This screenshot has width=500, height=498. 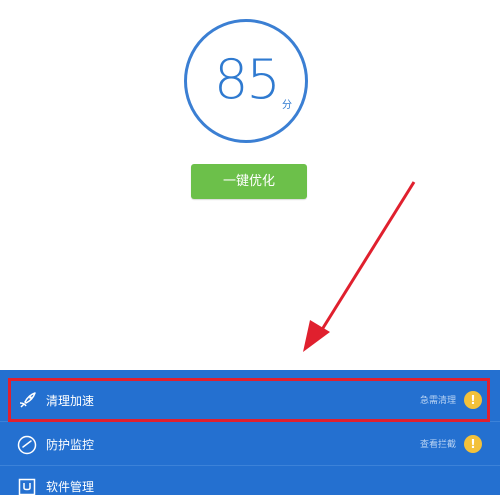 I want to click on feature-row-software-manager: 软件管理, so click(x=250, y=481).